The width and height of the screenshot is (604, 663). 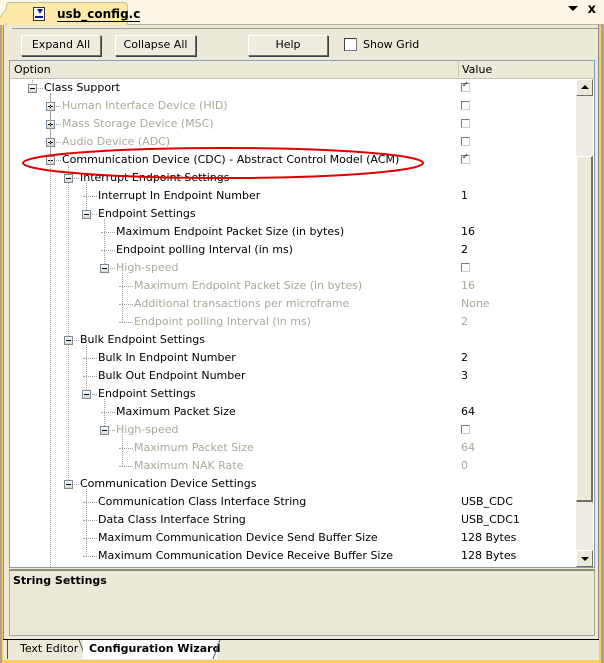 I want to click on tree-row-data-class-interface-string: Data Class Interface String USB_CDC1, so click(x=293, y=520).